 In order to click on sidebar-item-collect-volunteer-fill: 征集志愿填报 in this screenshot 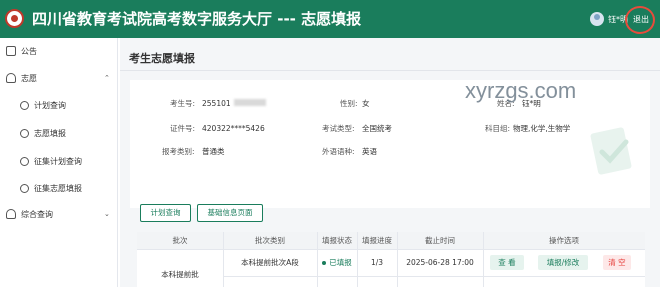, I will do `click(51, 188)`.